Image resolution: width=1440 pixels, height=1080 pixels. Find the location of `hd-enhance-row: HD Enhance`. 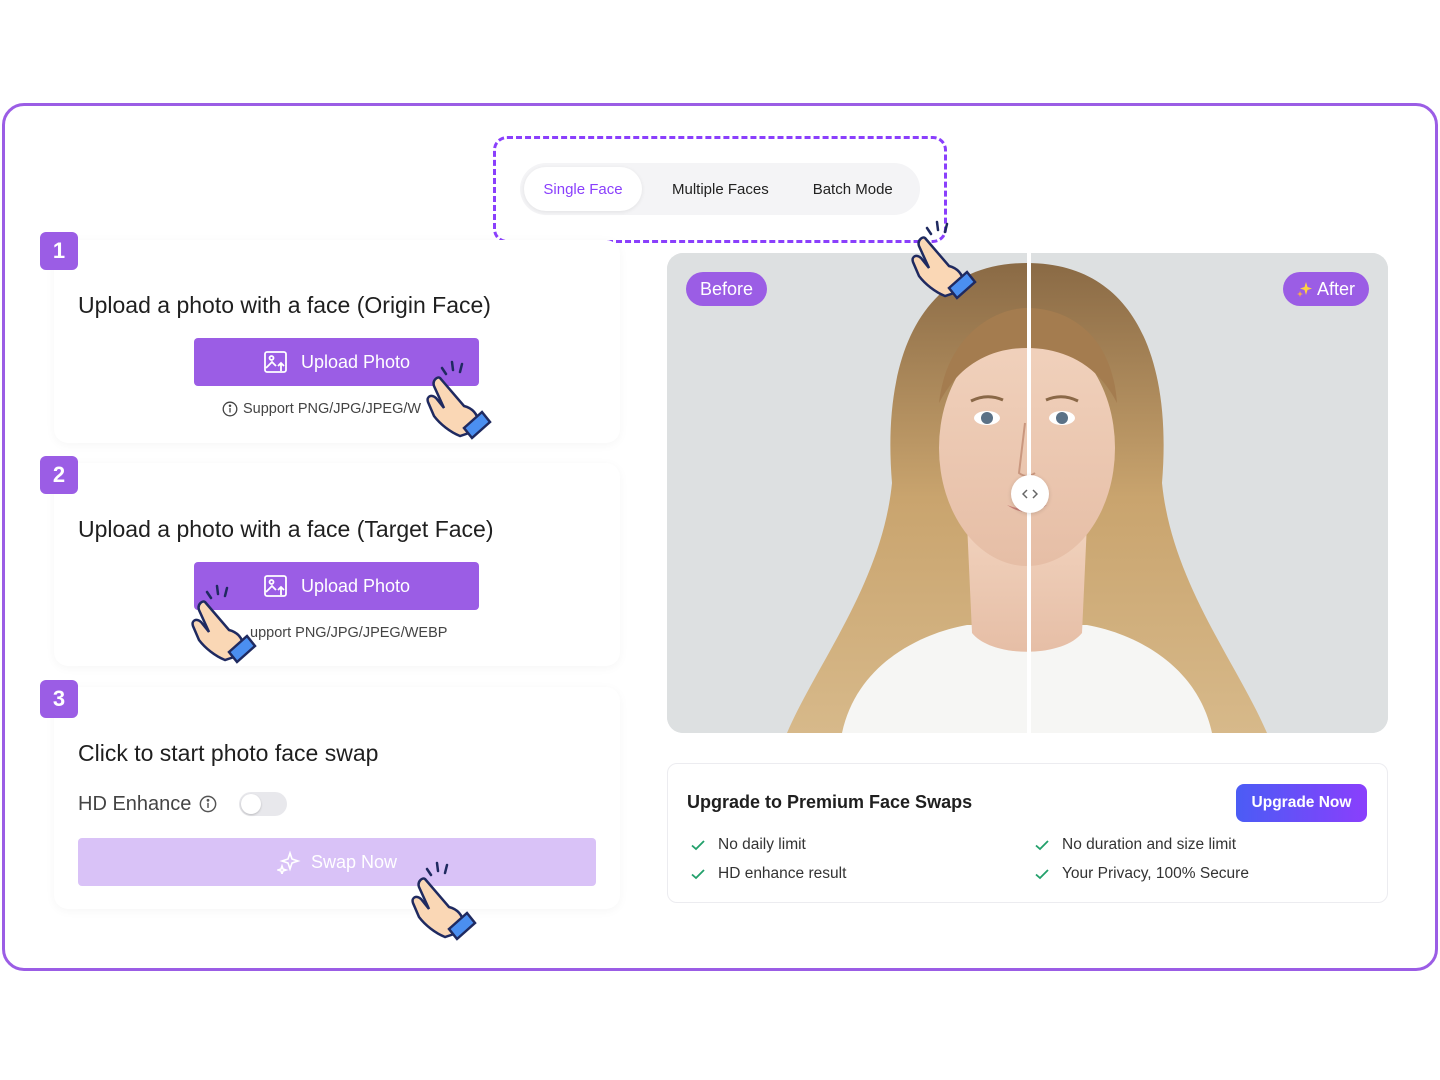

hd-enhance-row: HD Enhance is located at coordinates (183, 804).